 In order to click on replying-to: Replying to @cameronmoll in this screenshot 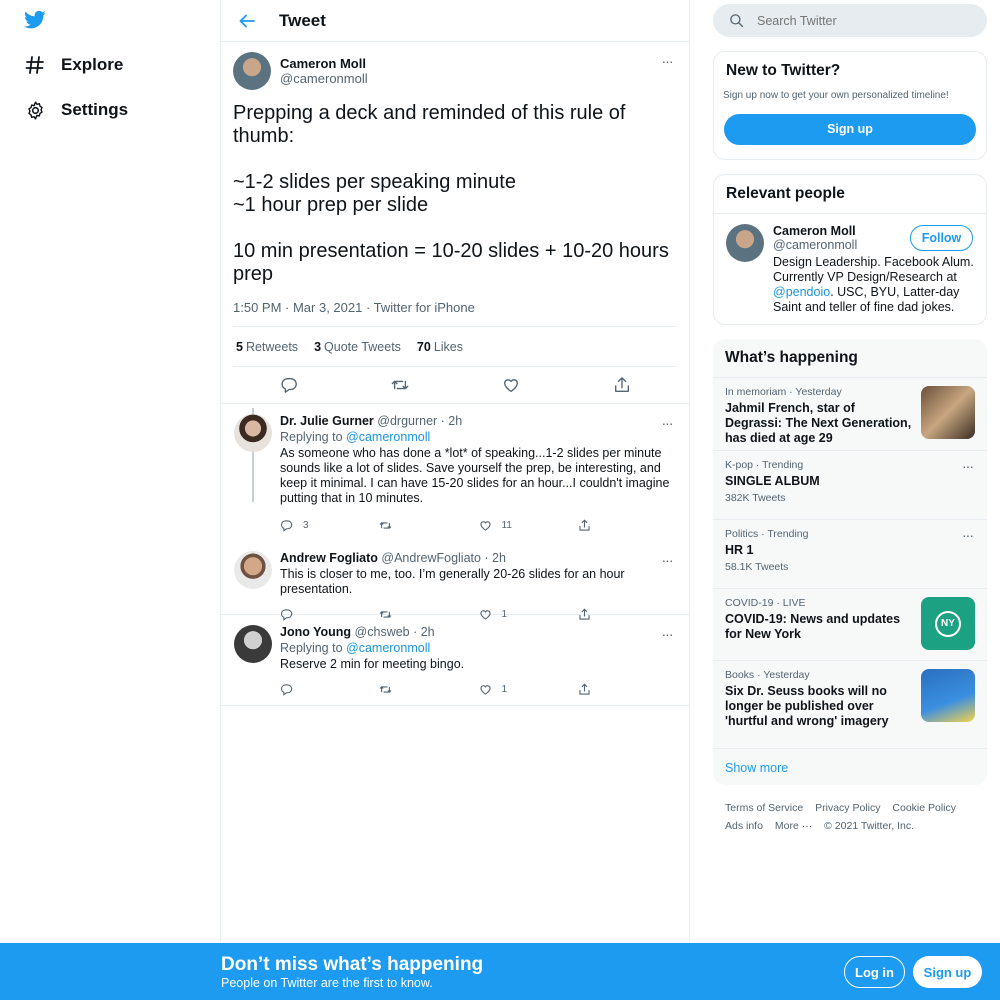, I will do `click(478, 437)`.